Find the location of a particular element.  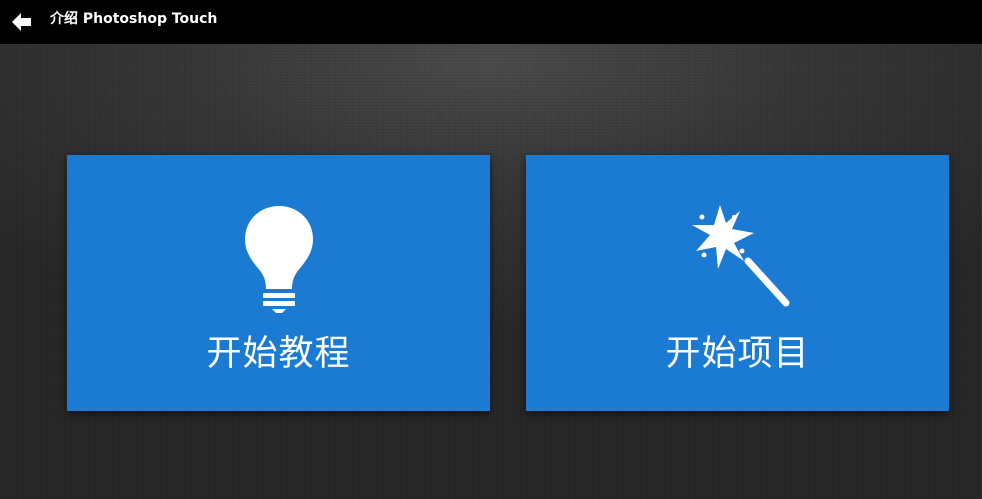

magic-wand-icon is located at coordinates (740, 256).